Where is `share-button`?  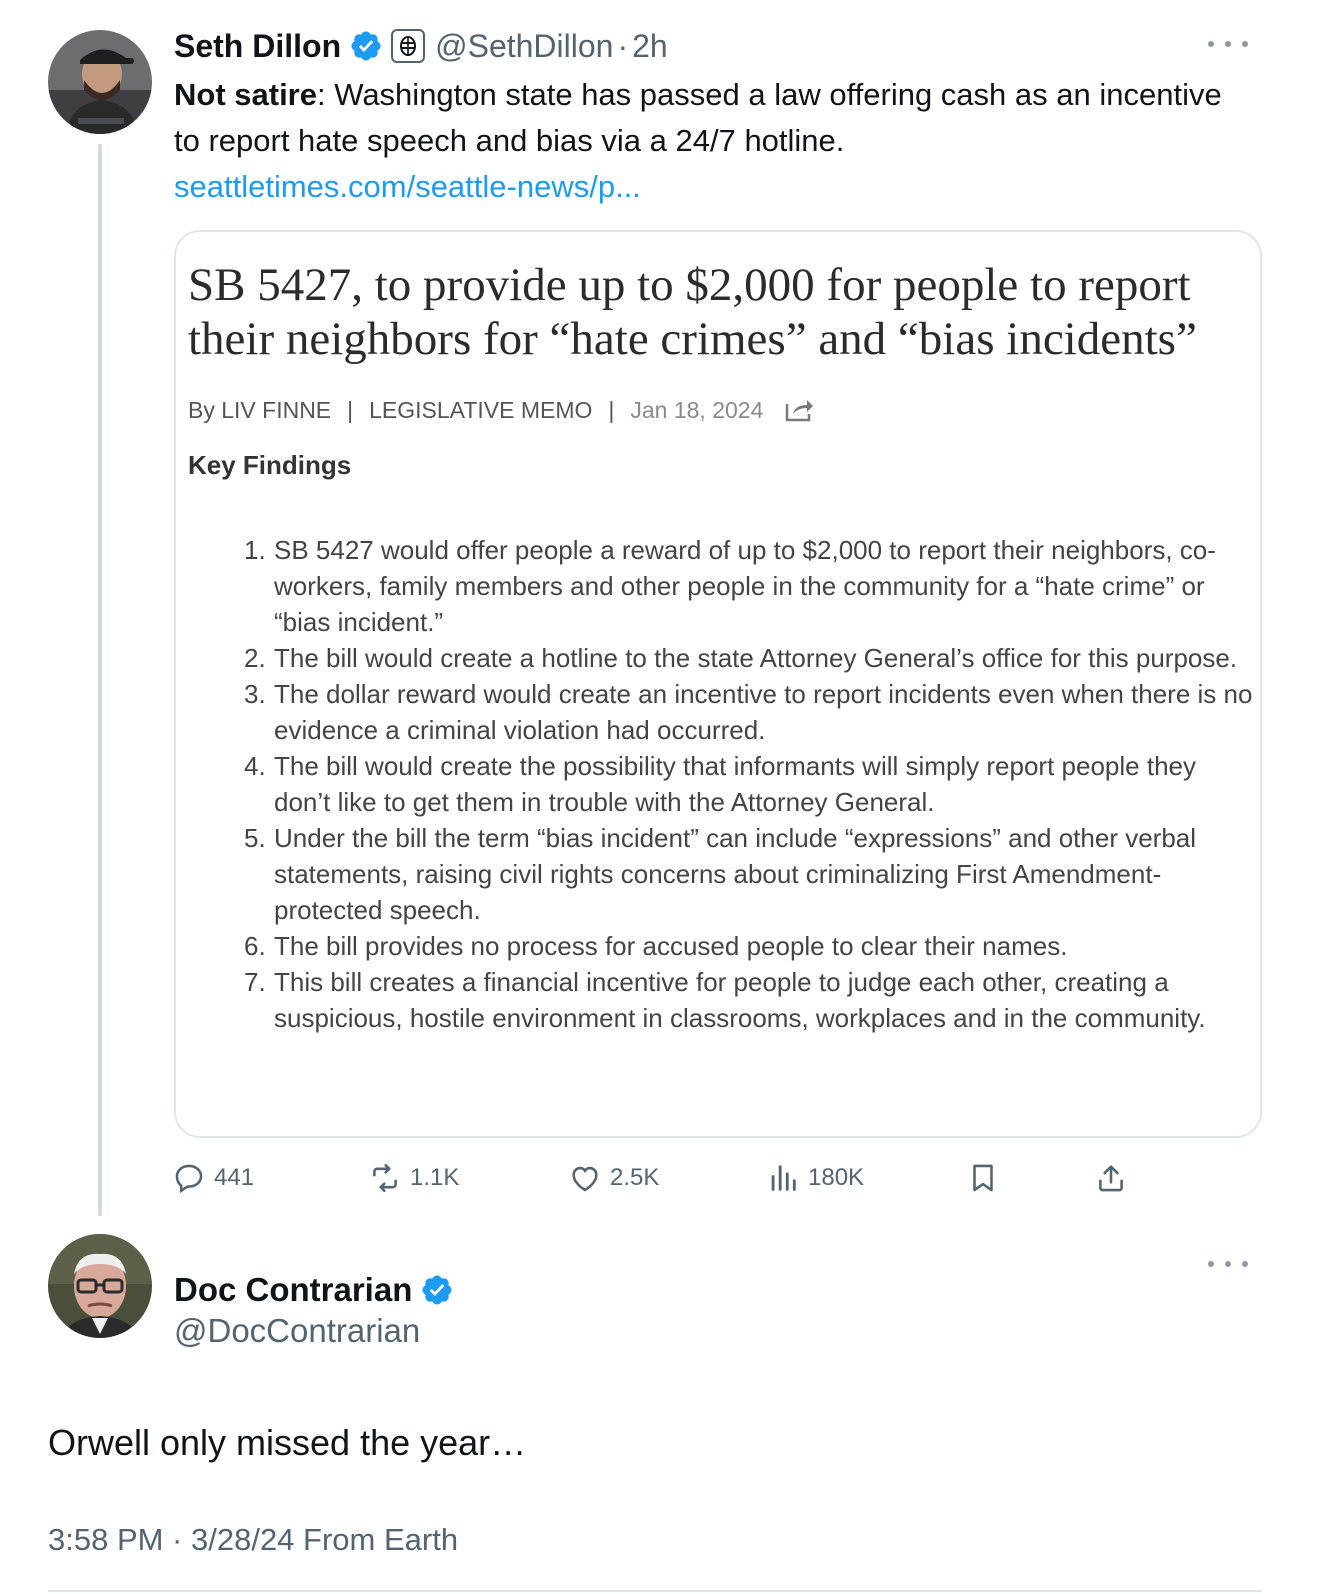
share-button is located at coordinates (1111, 1178).